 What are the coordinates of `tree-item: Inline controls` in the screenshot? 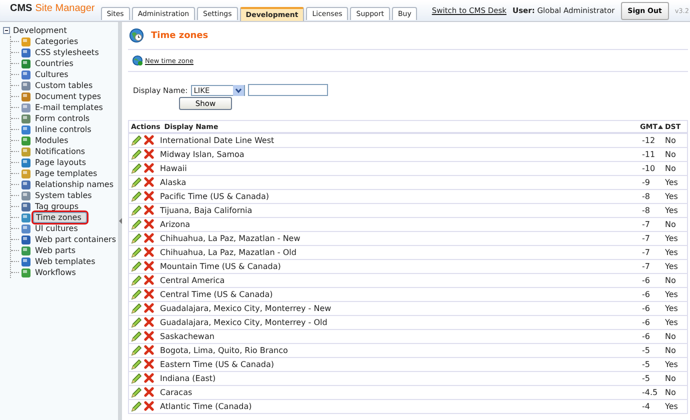 It's located at (63, 129).